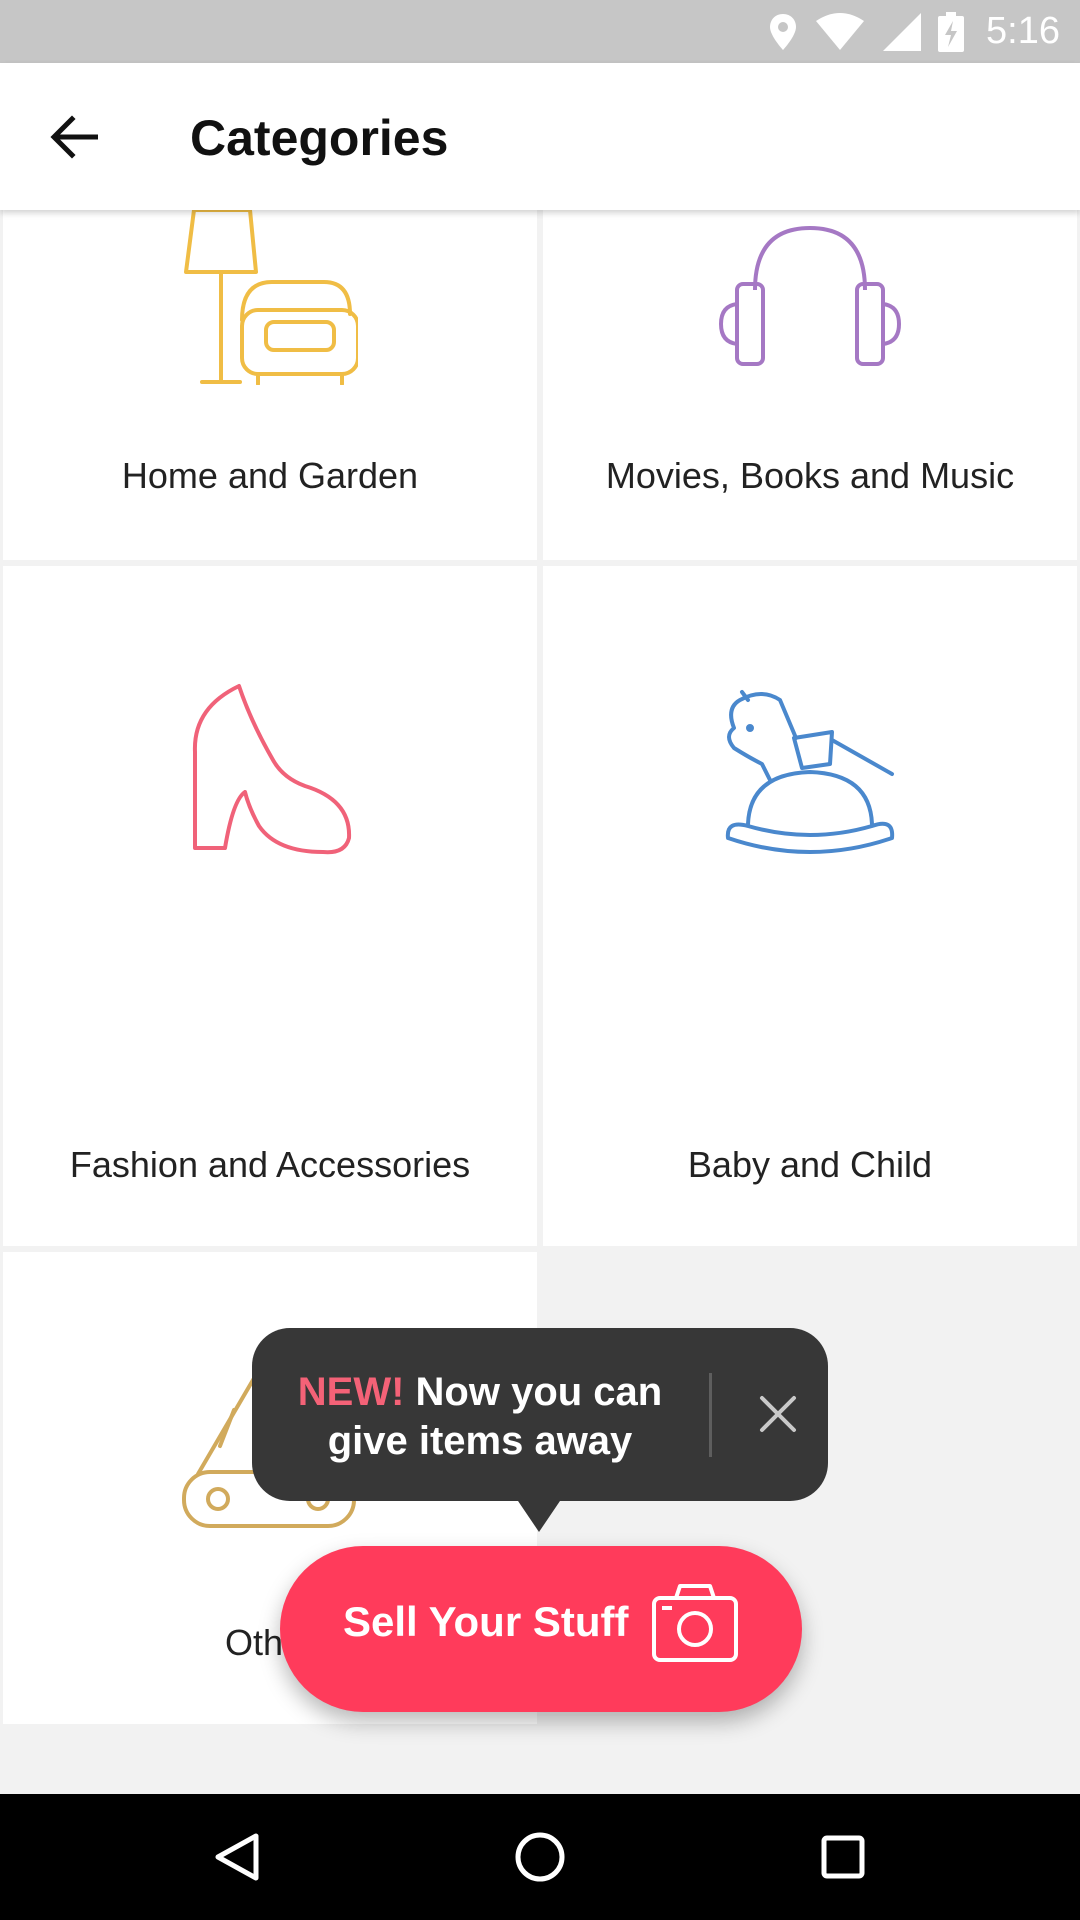  Describe the element at coordinates (695, 1623) in the screenshot. I see `camera-icon` at that location.